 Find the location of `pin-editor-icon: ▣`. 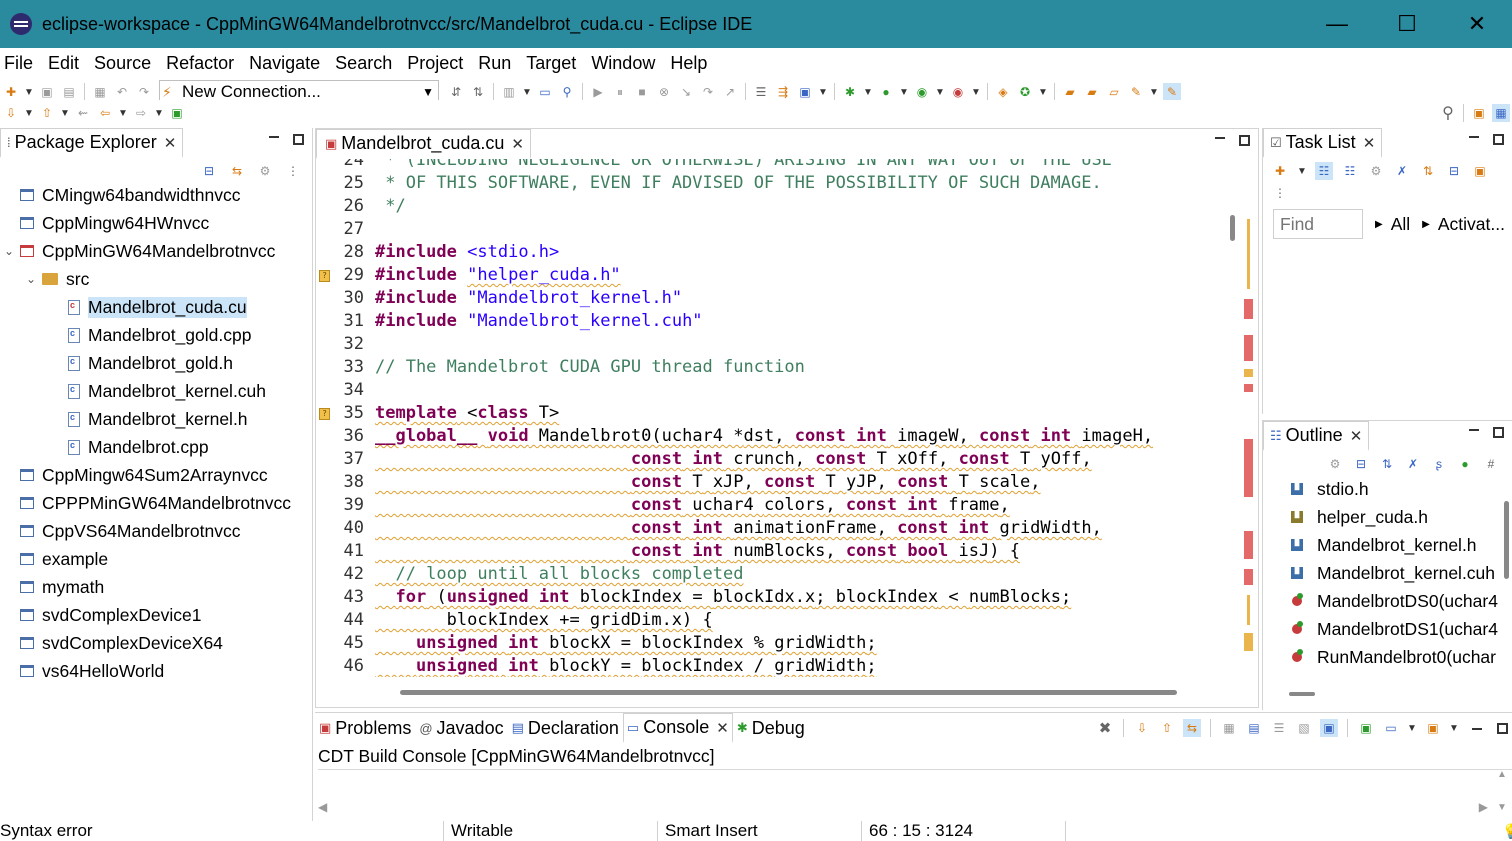

pin-editor-icon: ▣ is located at coordinates (177, 113).